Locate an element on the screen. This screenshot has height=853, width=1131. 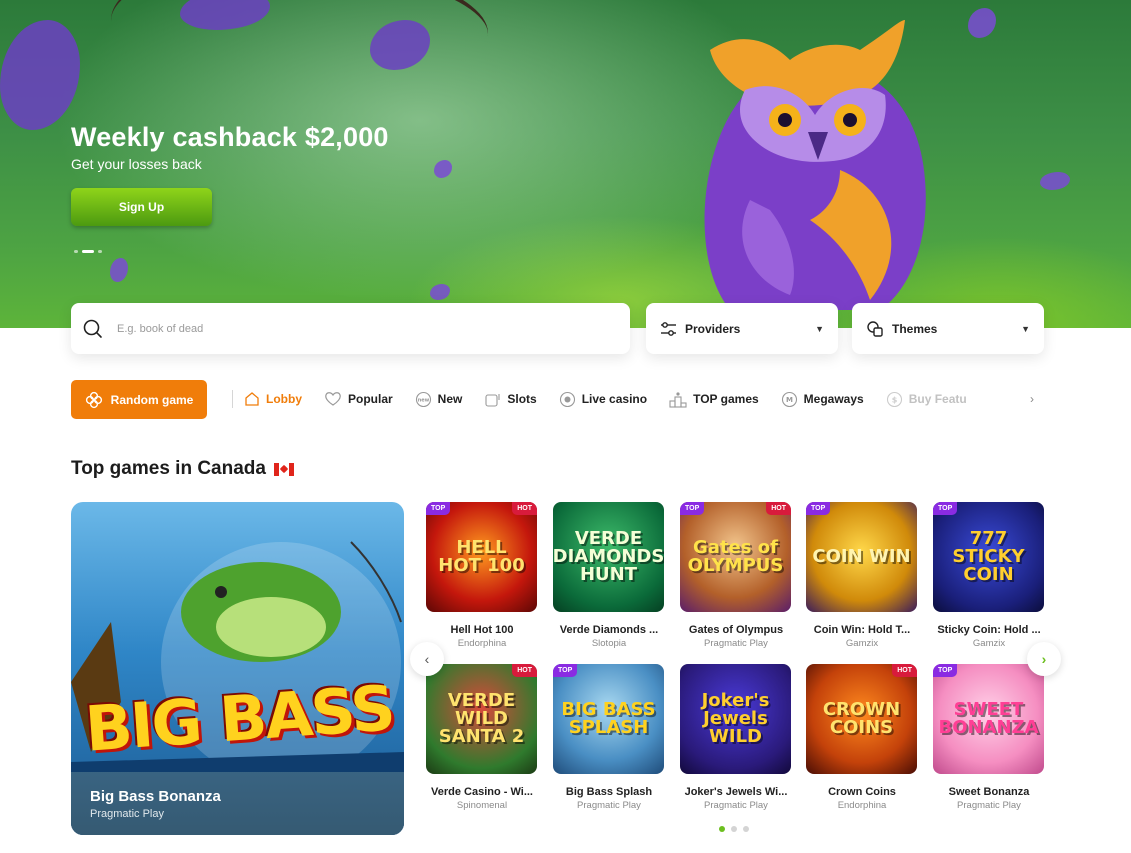
featured-caption: Big Bass Bonanza Pragmatic Play is located at coordinates (237, 803).